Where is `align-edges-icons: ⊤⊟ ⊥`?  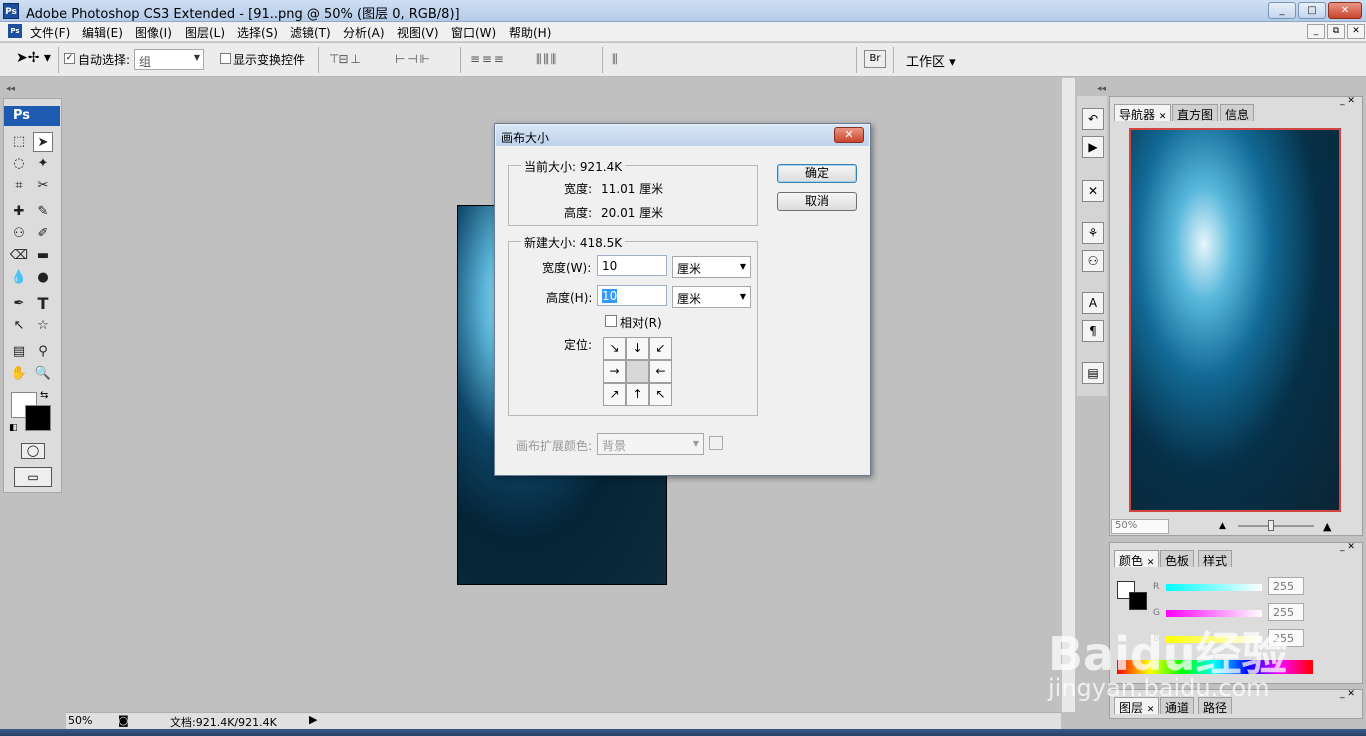 align-edges-icons: ⊤⊟ ⊥ is located at coordinates (345, 59).